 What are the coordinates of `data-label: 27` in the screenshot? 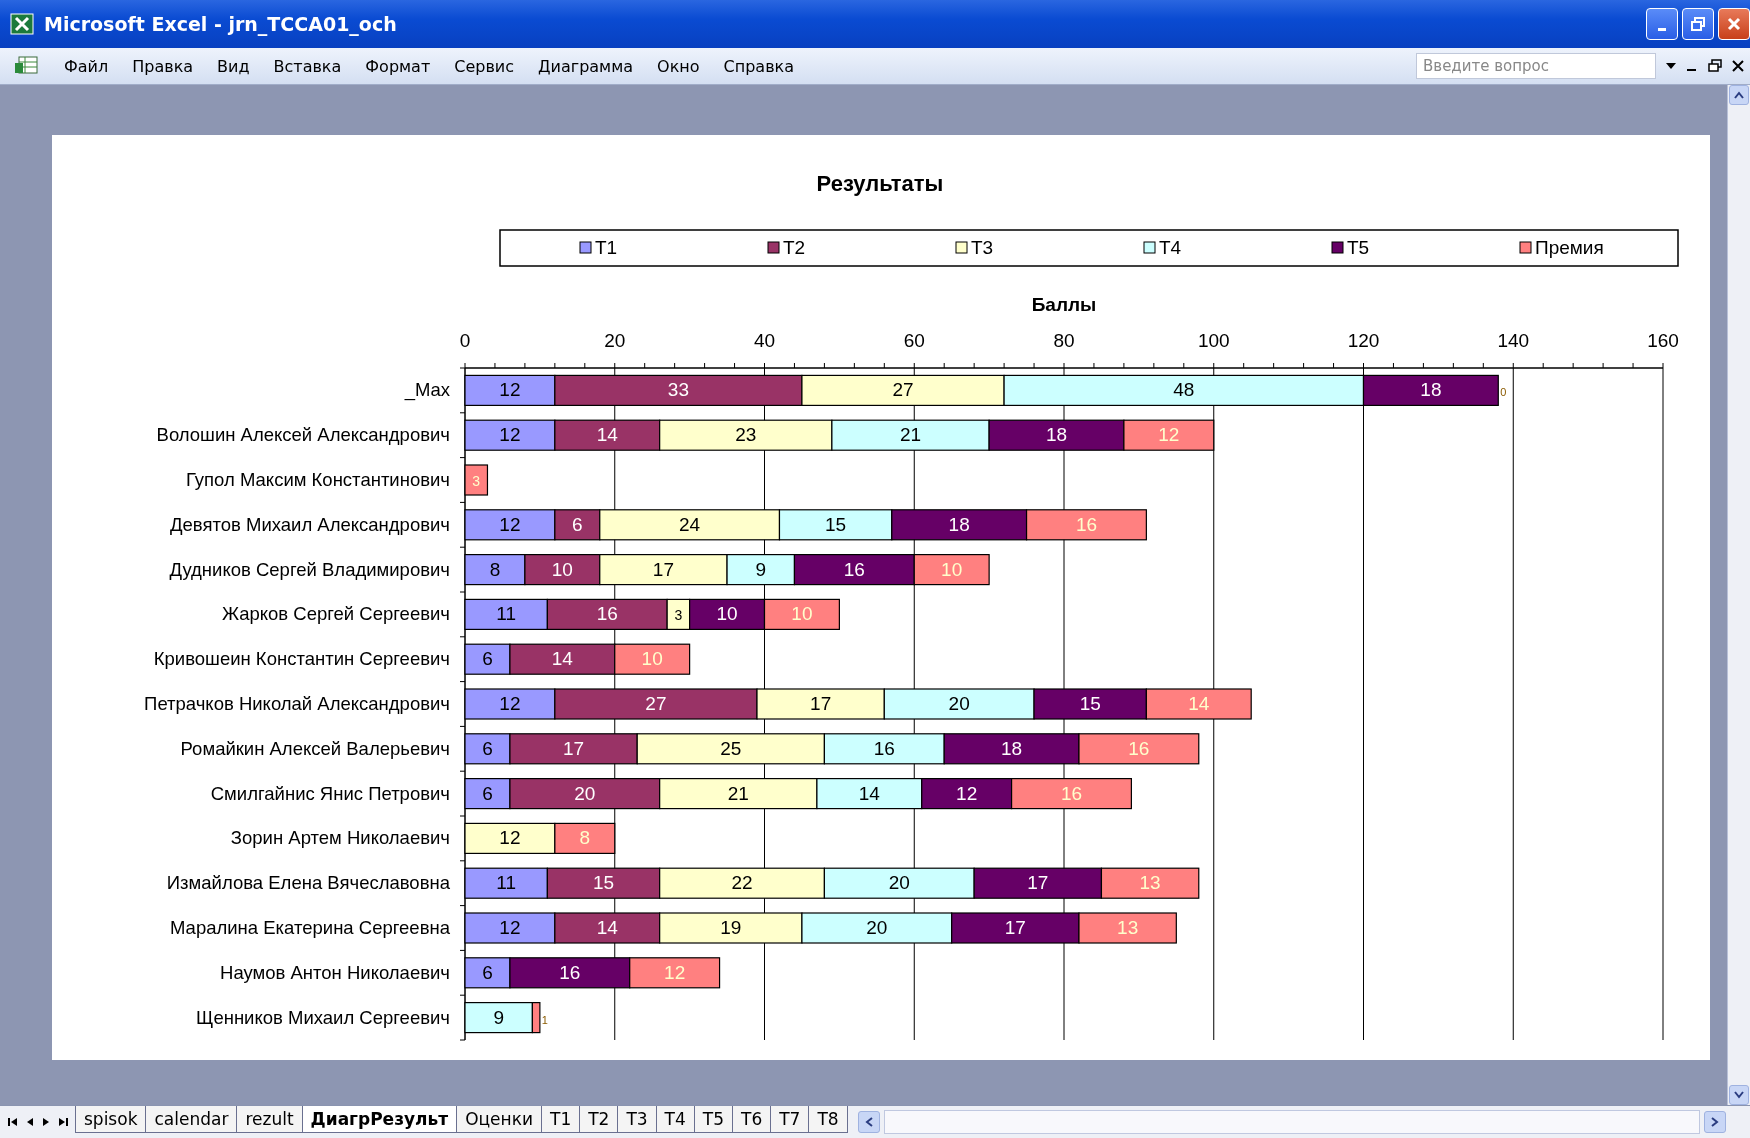 It's located at (656, 703).